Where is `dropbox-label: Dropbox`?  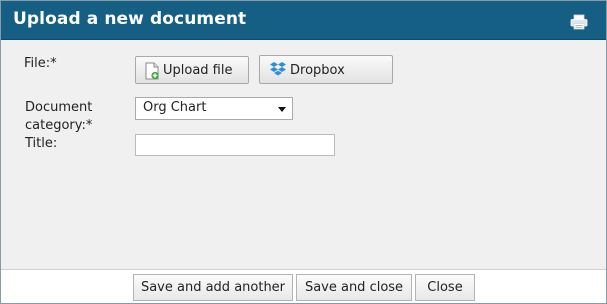 dropbox-label: Dropbox is located at coordinates (317, 70).